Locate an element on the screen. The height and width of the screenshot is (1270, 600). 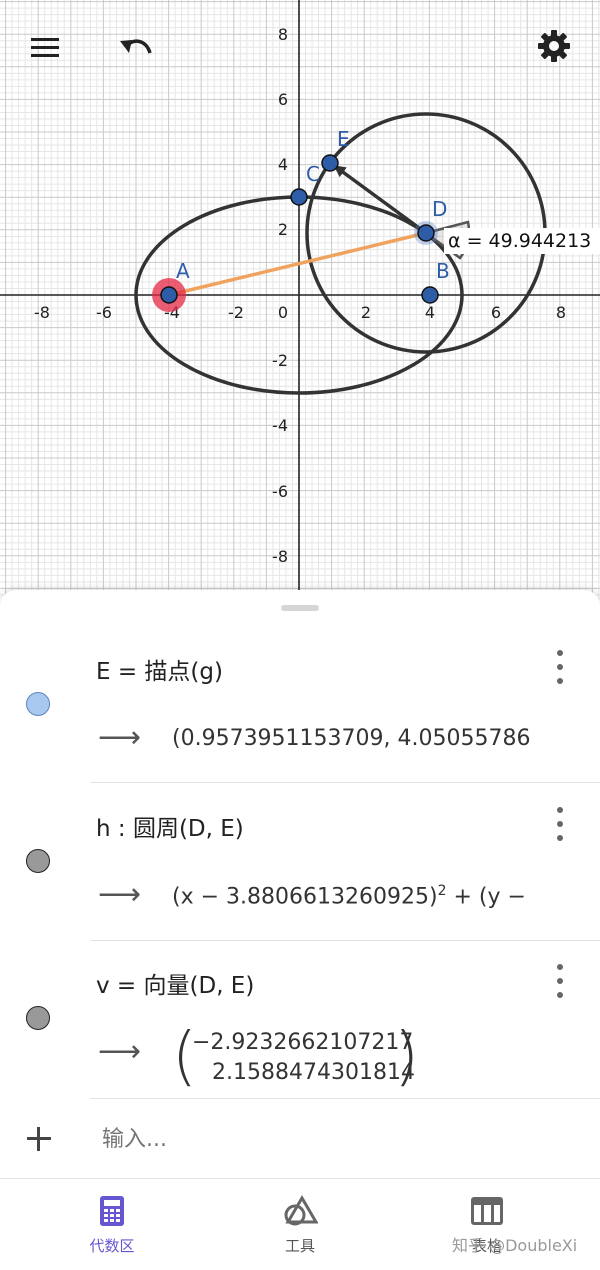
plus-icon is located at coordinates (39, 1139).